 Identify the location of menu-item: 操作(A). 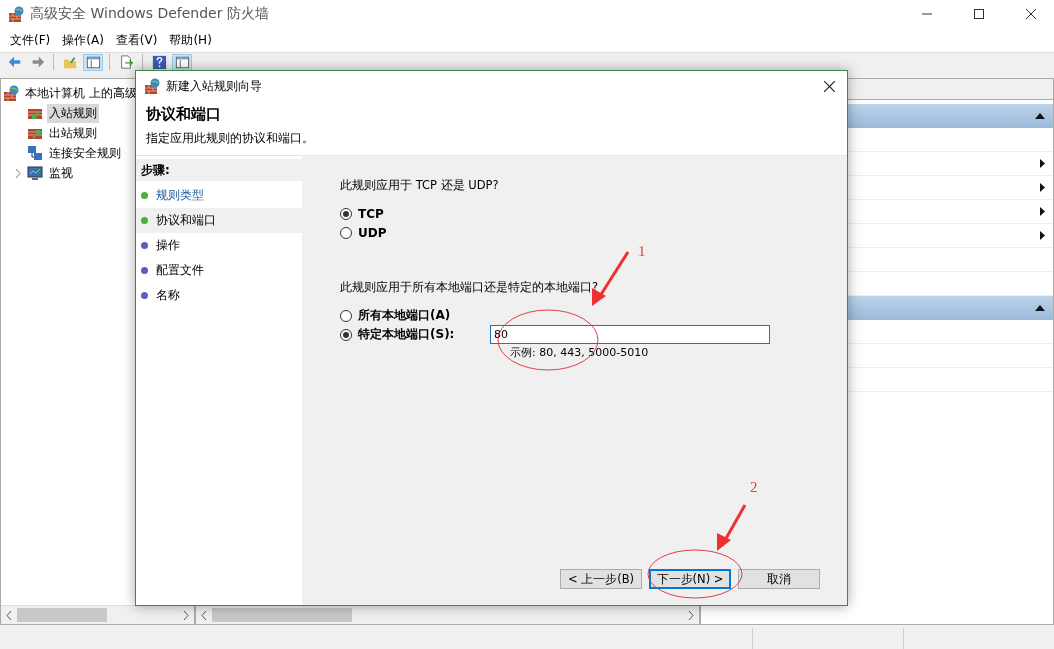
(83, 40).